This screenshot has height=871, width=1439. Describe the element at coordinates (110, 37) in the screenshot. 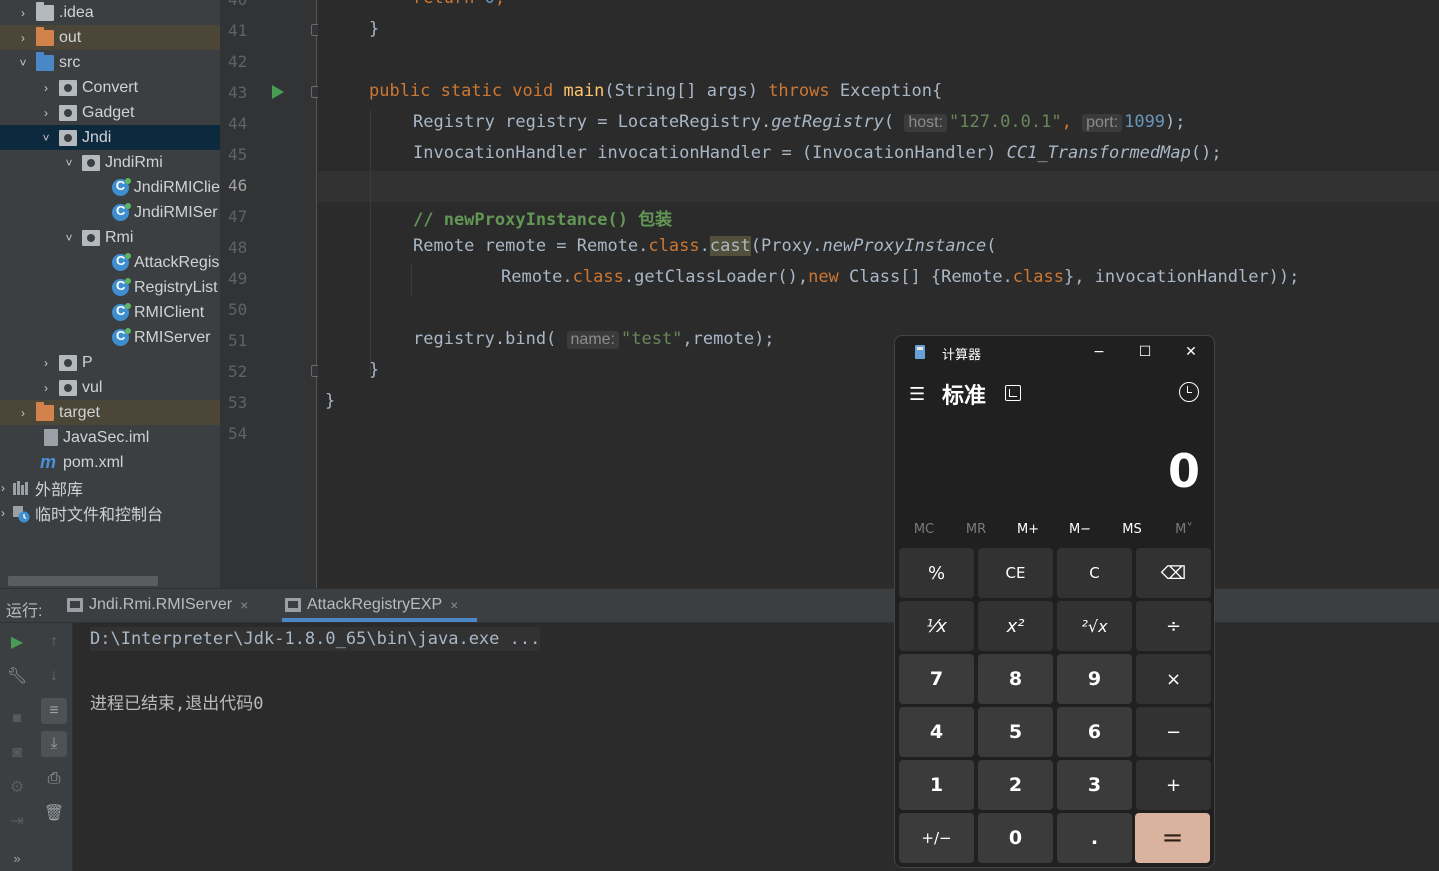

I see `tree-item-out: › out` at that location.